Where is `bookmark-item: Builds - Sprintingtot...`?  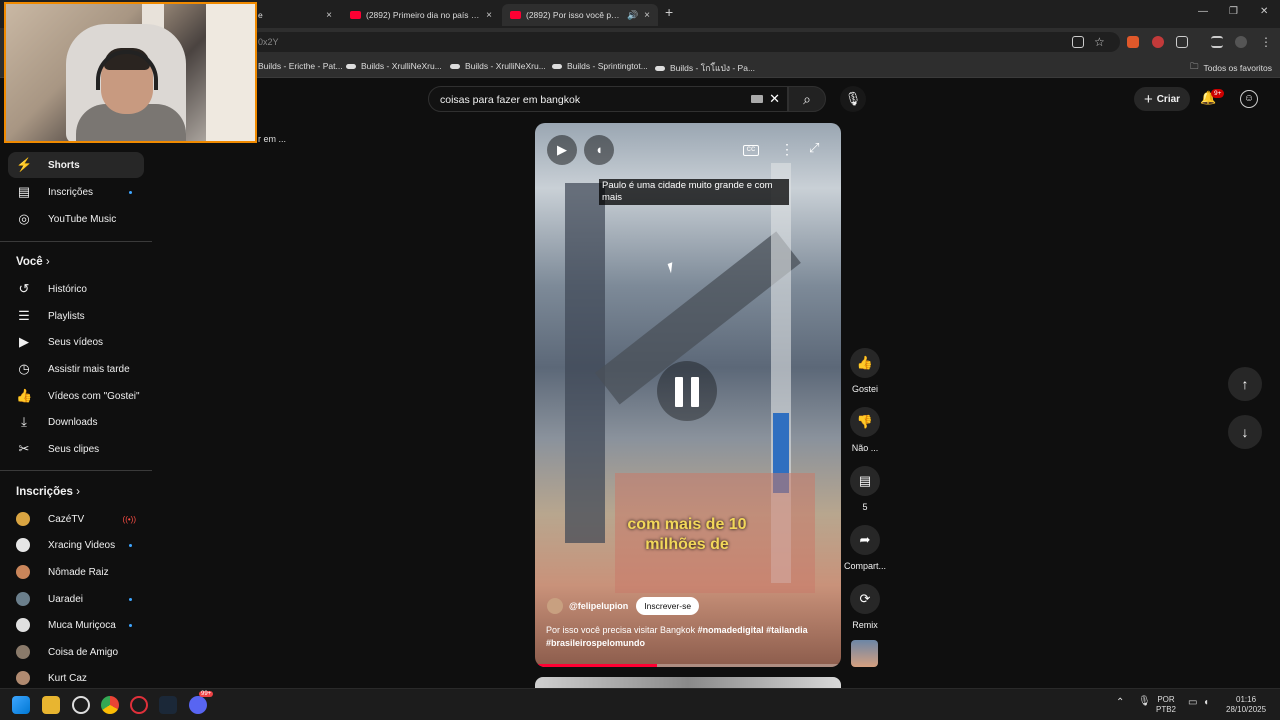 bookmark-item: Builds - Sprintingtot... is located at coordinates (600, 66).